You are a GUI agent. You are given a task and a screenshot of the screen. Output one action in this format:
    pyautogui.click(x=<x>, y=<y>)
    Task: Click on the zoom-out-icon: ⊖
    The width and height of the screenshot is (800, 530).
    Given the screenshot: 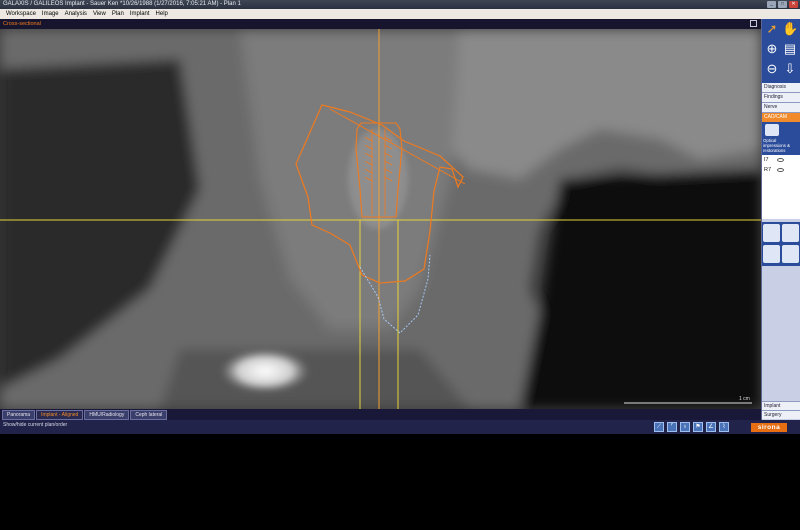 What is the action you would take?
    pyautogui.click(x=772, y=69)
    